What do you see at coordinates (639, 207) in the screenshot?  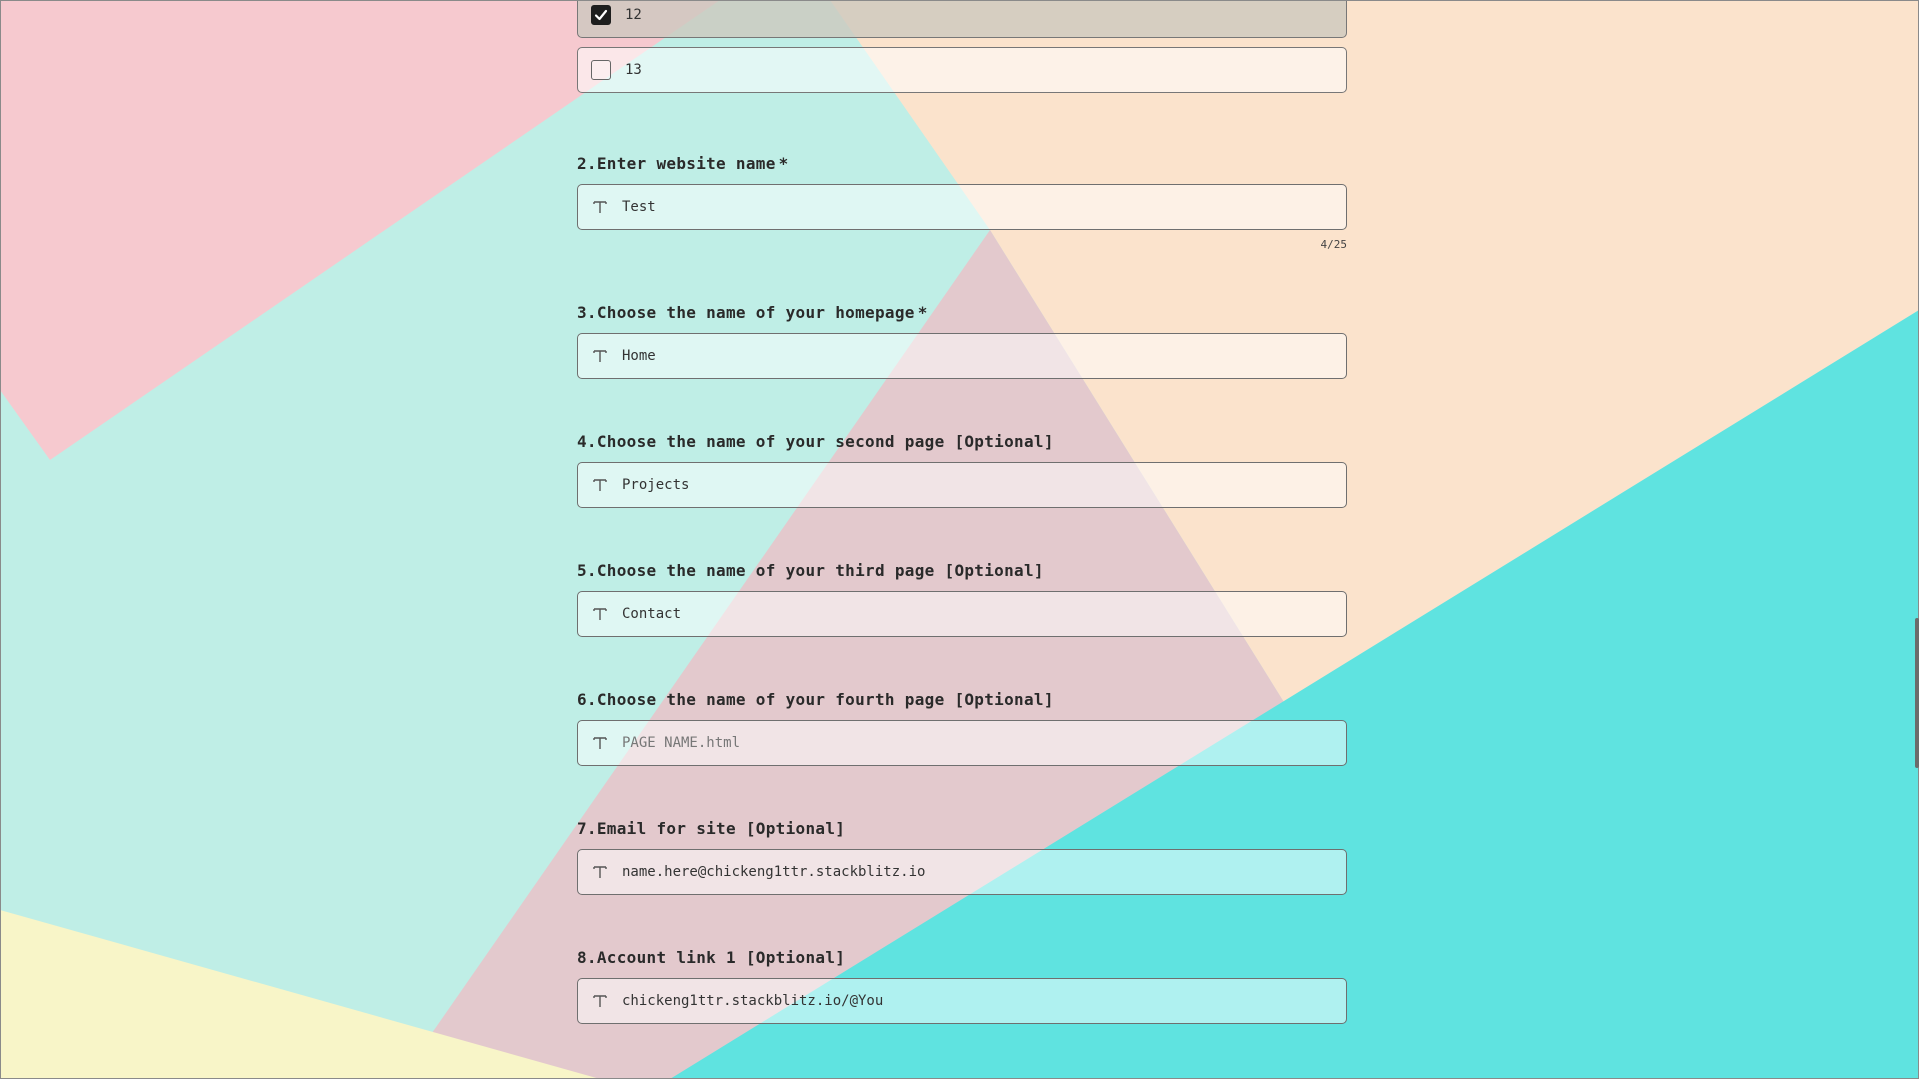 I see `field-value: Test` at bounding box center [639, 207].